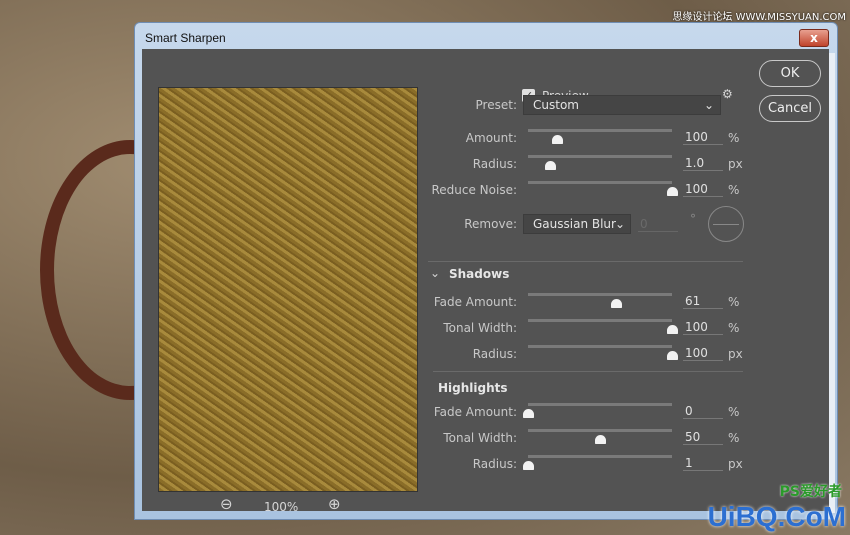  Describe the element at coordinates (473, 388) in the screenshot. I see `highlights-header: Highlights` at that location.